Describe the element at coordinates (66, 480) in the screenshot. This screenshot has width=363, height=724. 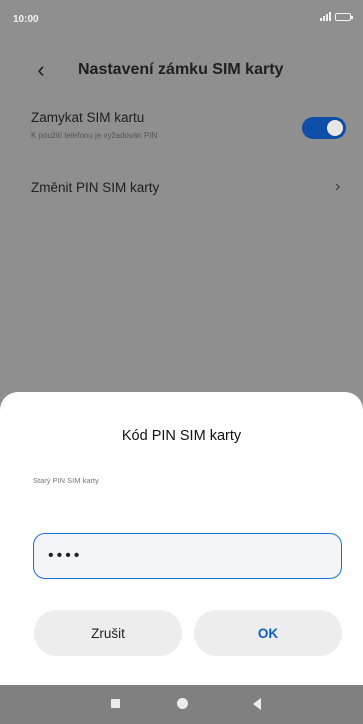
I see `dialog-hint: Starý PIN SIM karty` at that location.